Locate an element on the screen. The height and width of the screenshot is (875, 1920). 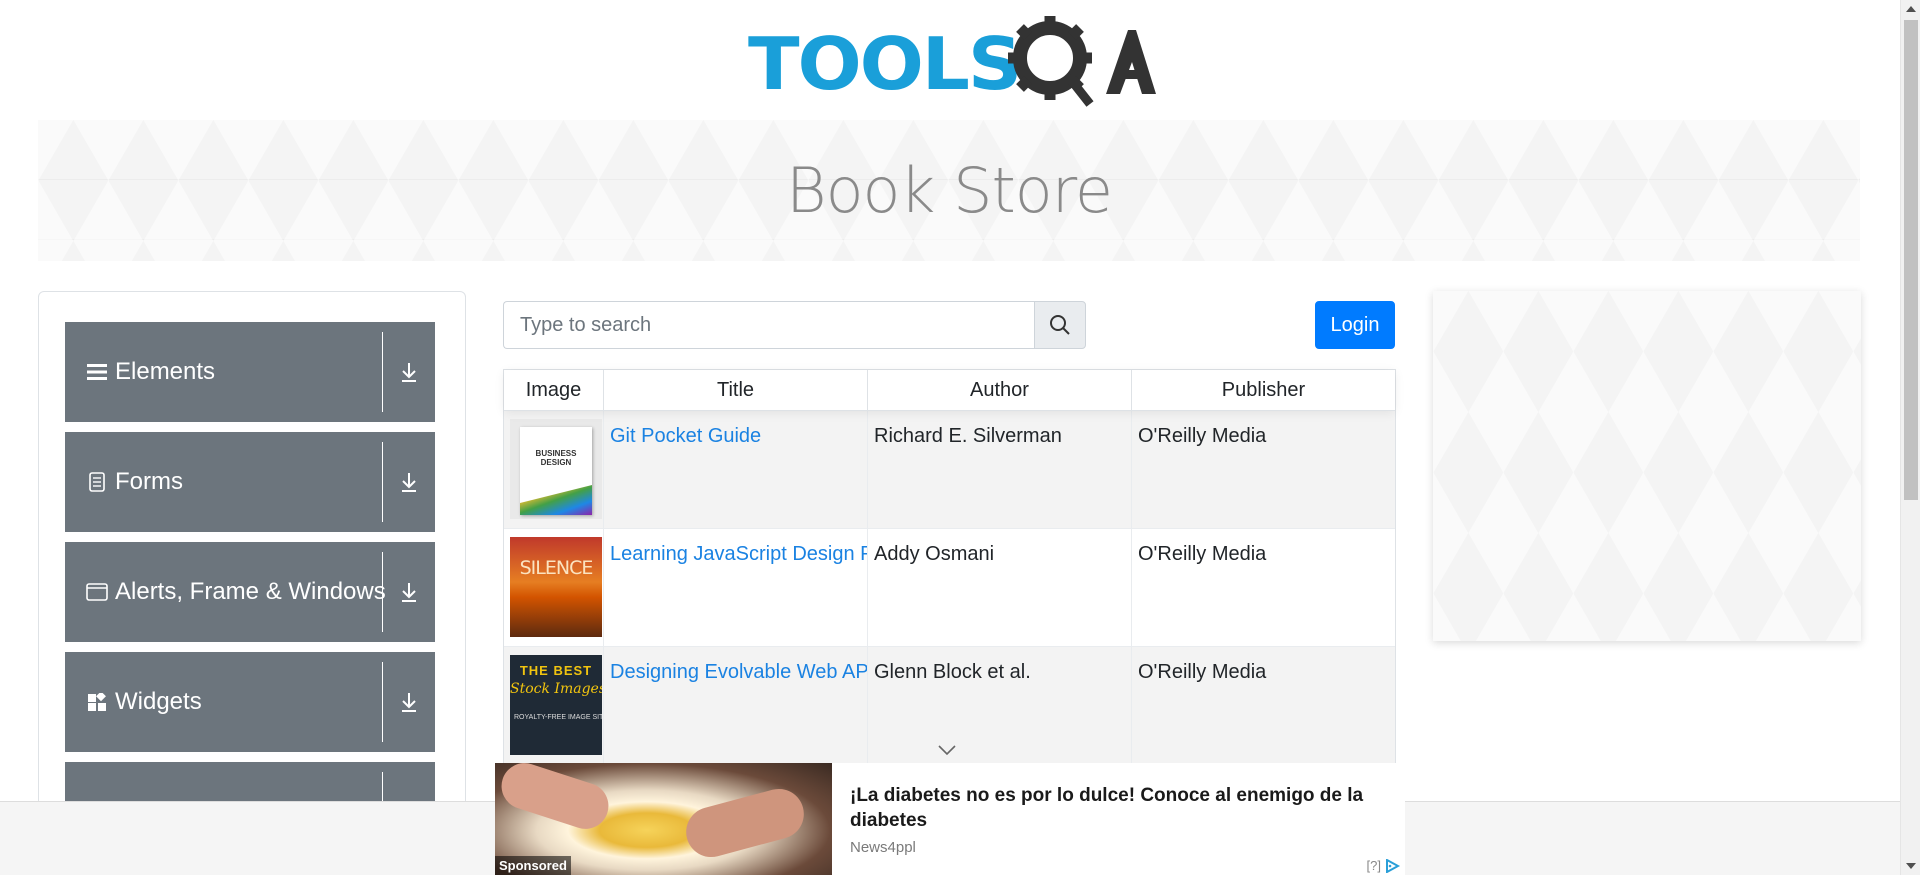
table-header: Image Title Author Publisher is located at coordinates (949, 390).